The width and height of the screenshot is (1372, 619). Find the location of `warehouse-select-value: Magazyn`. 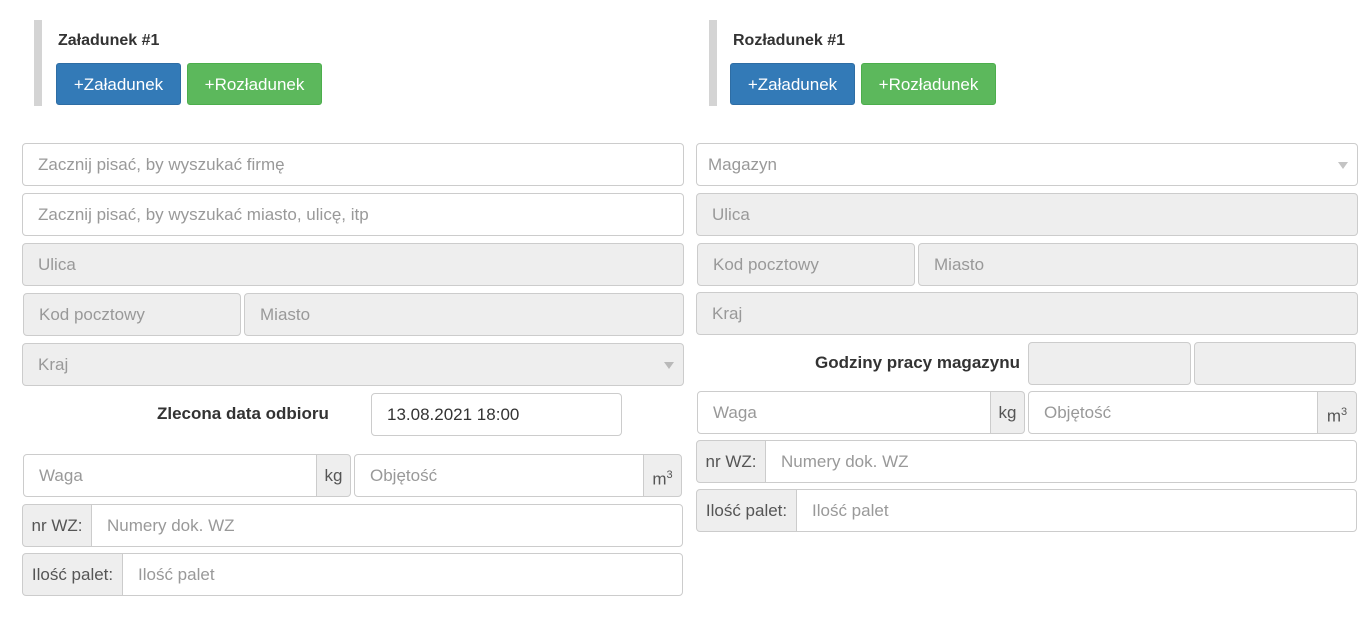

warehouse-select-value: Magazyn is located at coordinates (742, 164).